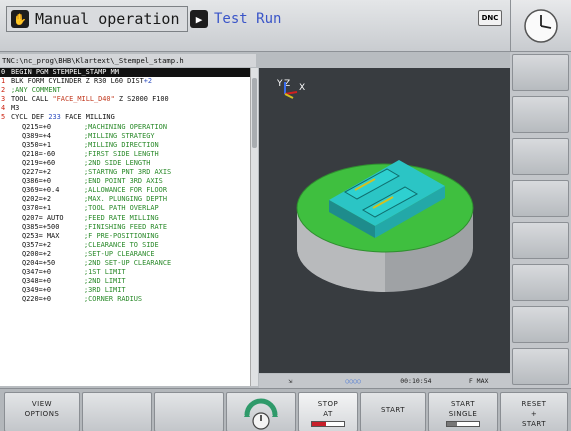 This screenshot has width=571, height=431. I want to click on program-line-number: 3, so click(3, 99).